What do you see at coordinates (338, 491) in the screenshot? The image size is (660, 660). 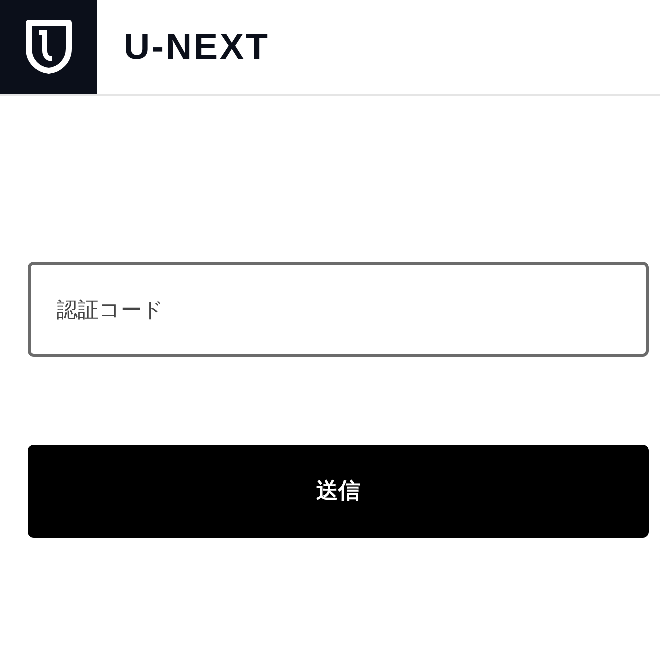 I see `submit-button: 送信` at bounding box center [338, 491].